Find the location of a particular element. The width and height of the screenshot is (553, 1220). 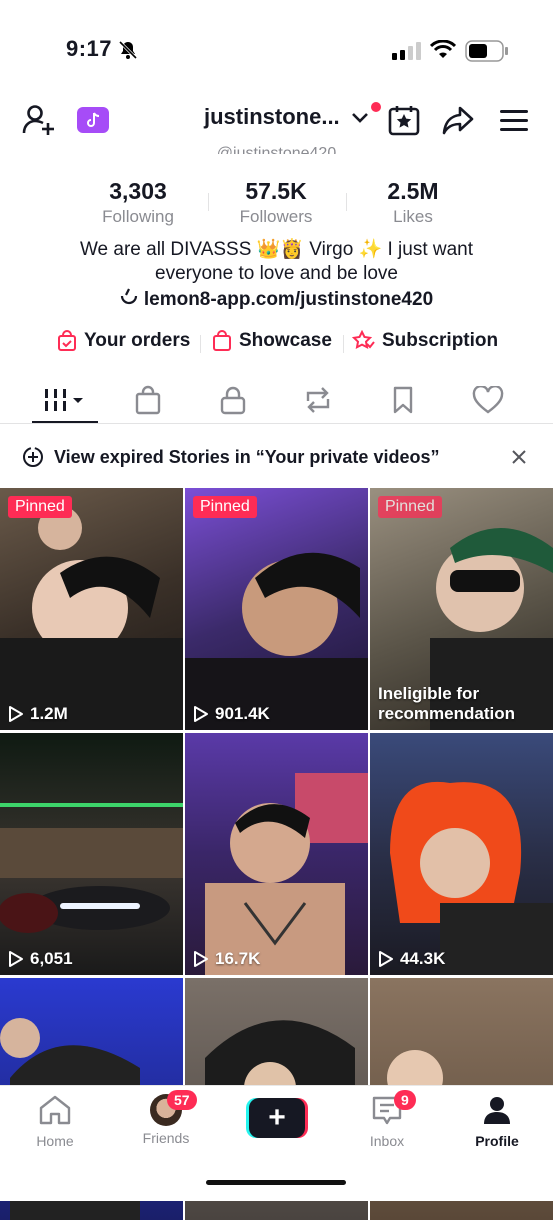

video-thumbnail: Pinned 901.4K is located at coordinates (276, 609).